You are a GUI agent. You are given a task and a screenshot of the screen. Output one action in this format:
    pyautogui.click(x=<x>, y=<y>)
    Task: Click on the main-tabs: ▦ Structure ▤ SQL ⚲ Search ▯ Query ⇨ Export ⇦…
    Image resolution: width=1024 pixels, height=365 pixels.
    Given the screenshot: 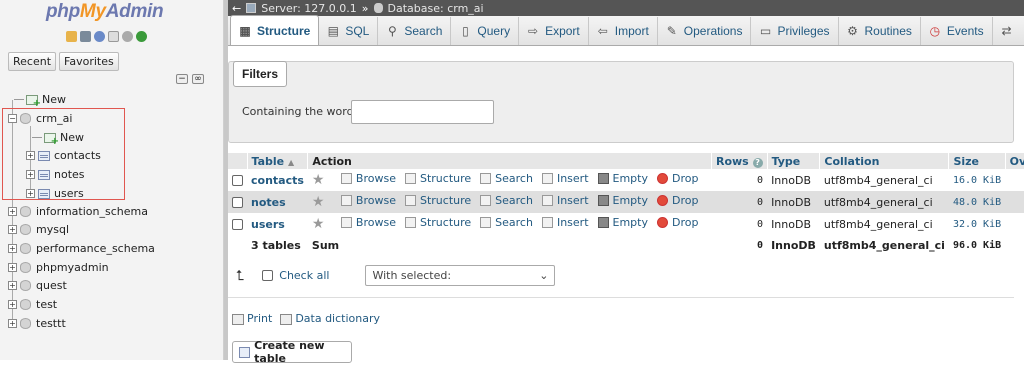 What is the action you would take?
    pyautogui.click(x=626, y=30)
    